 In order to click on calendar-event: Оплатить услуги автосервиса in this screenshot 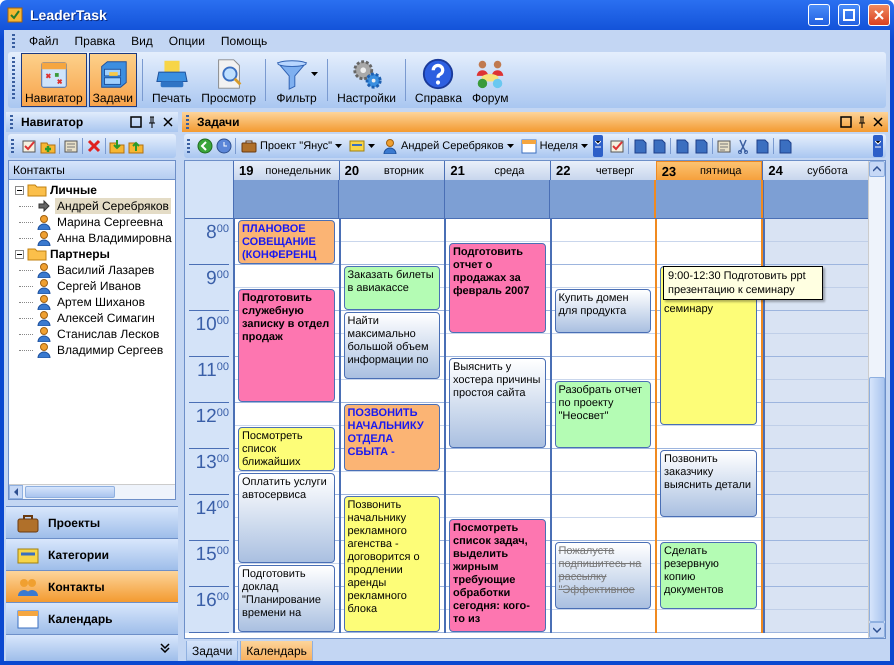, I will do `click(286, 518)`.